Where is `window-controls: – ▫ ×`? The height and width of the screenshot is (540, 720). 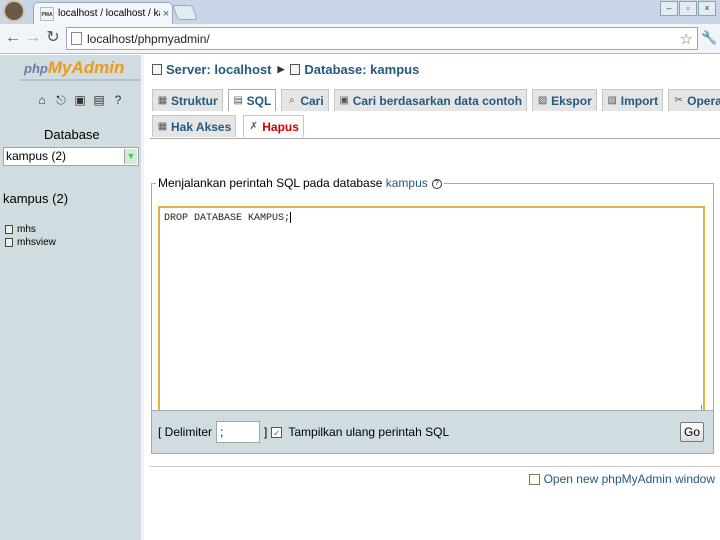 window-controls: – ▫ × is located at coordinates (688, 8).